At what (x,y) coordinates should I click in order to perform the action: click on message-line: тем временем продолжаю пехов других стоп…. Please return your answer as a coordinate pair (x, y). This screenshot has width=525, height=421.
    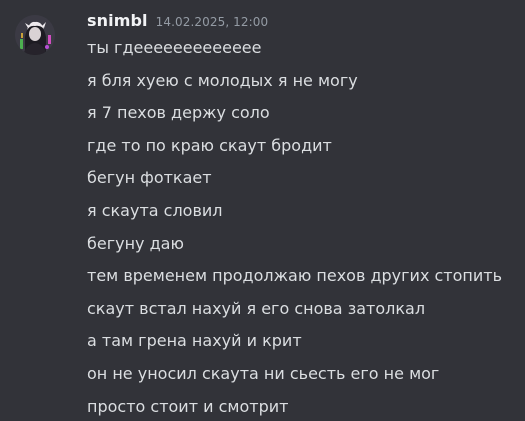
    Looking at the image, I should click on (295, 276).